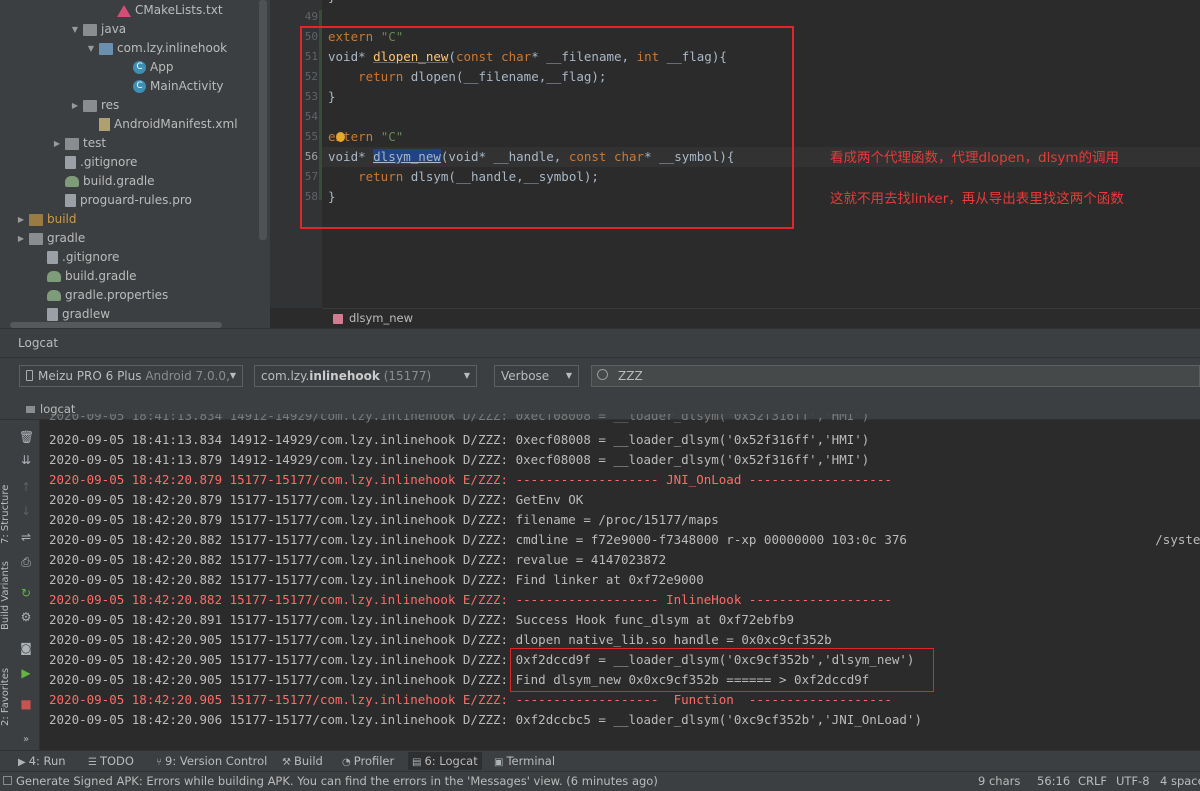 This screenshot has width=1200, height=791. I want to click on expand-icon: », so click(26, 740).